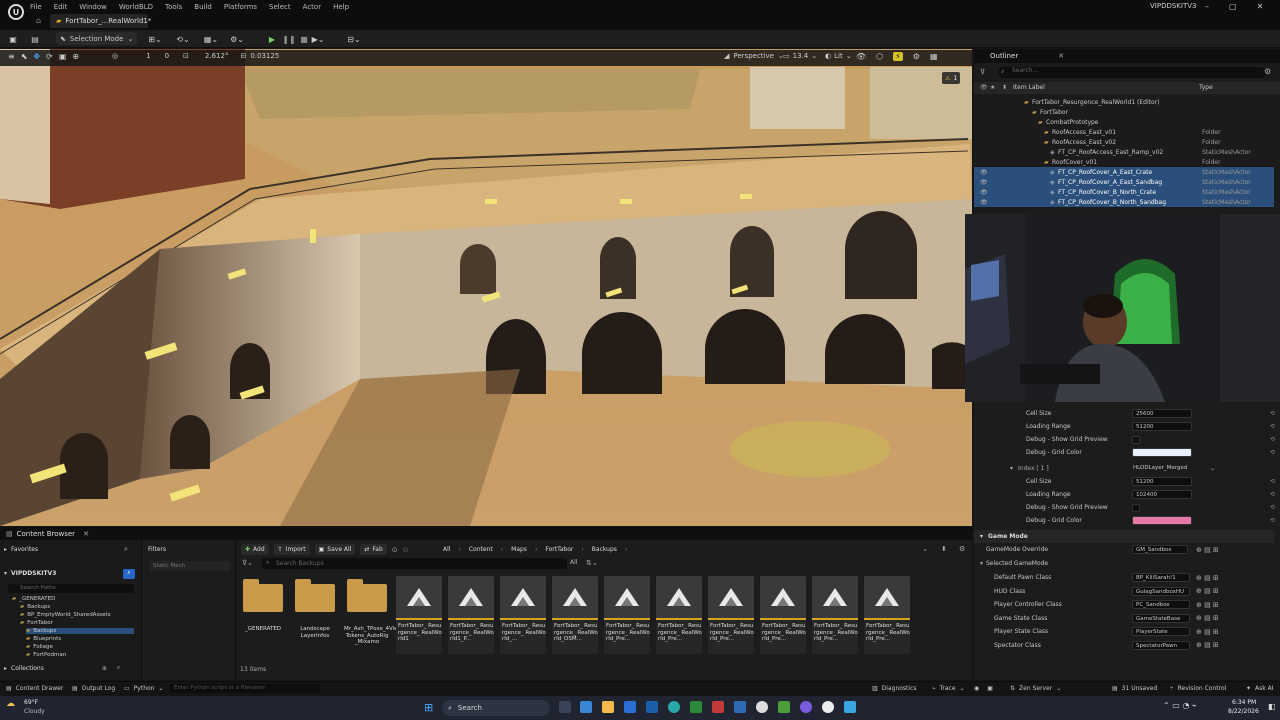 Image resolution: width=1280 pixels, height=720 pixels. I want to click on select-icon: ⬉, so click(24, 56).